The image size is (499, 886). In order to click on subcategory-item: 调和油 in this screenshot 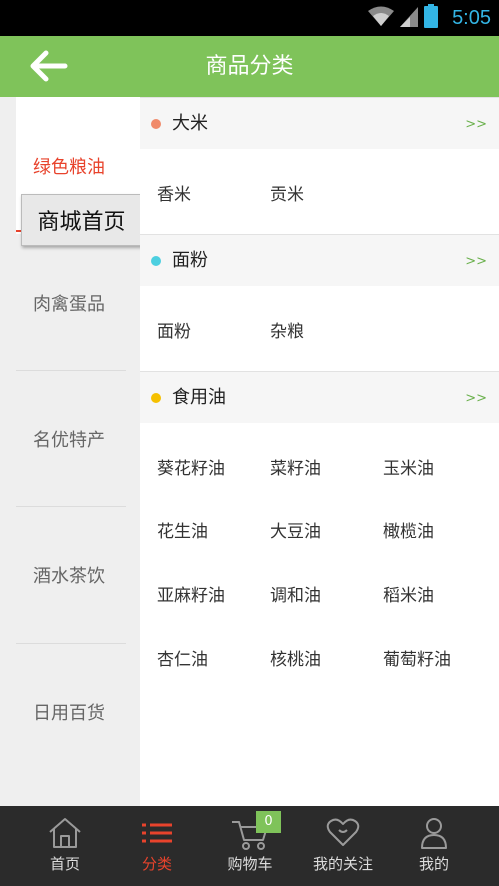, I will do `click(295, 593)`.